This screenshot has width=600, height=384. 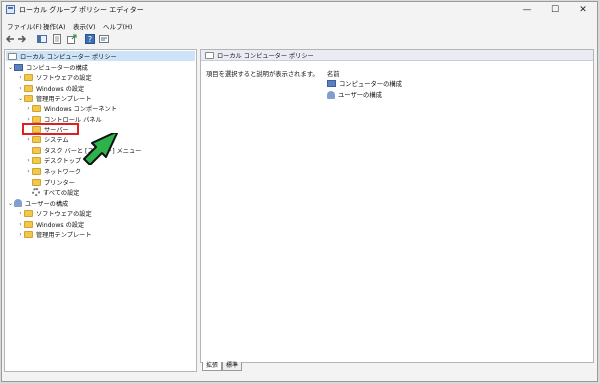 What do you see at coordinates (59, 183) in the screenshot?
I see `tree-item-label: プリンター` at bounding box center [59, 183].